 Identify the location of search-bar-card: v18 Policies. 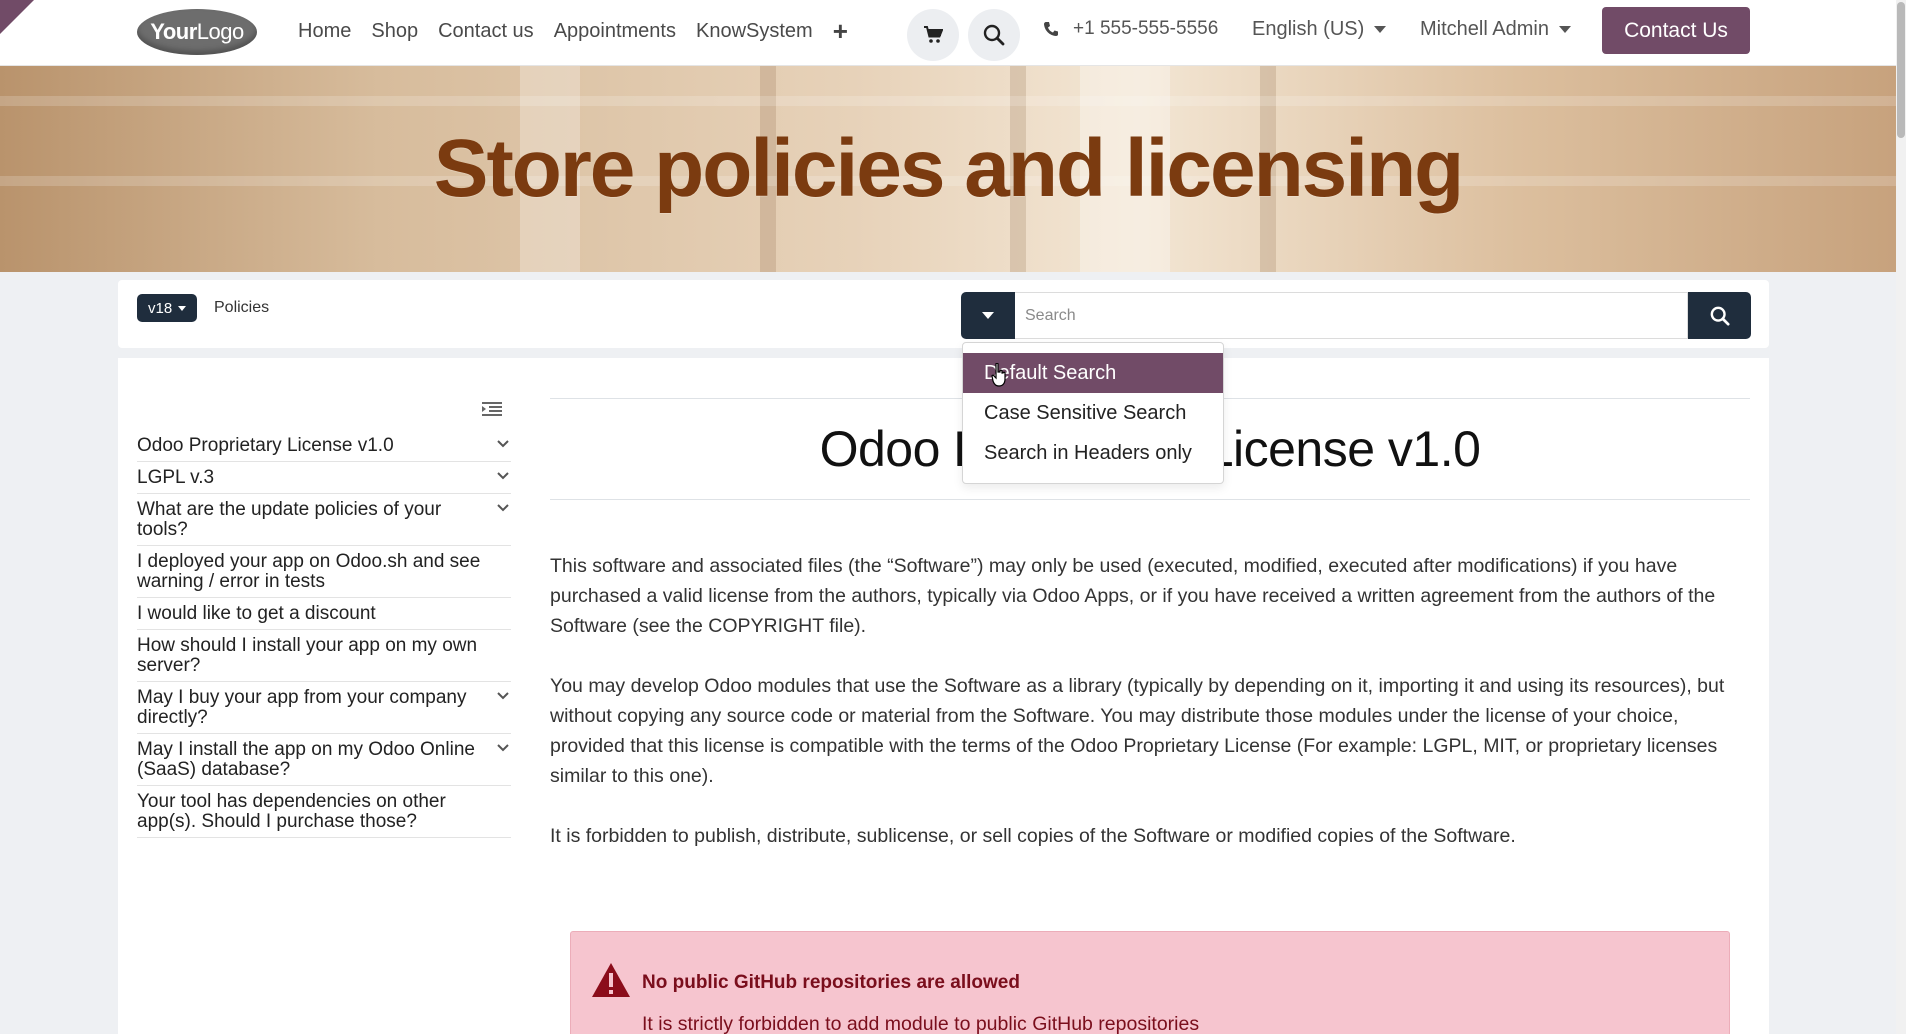
(943, 314).